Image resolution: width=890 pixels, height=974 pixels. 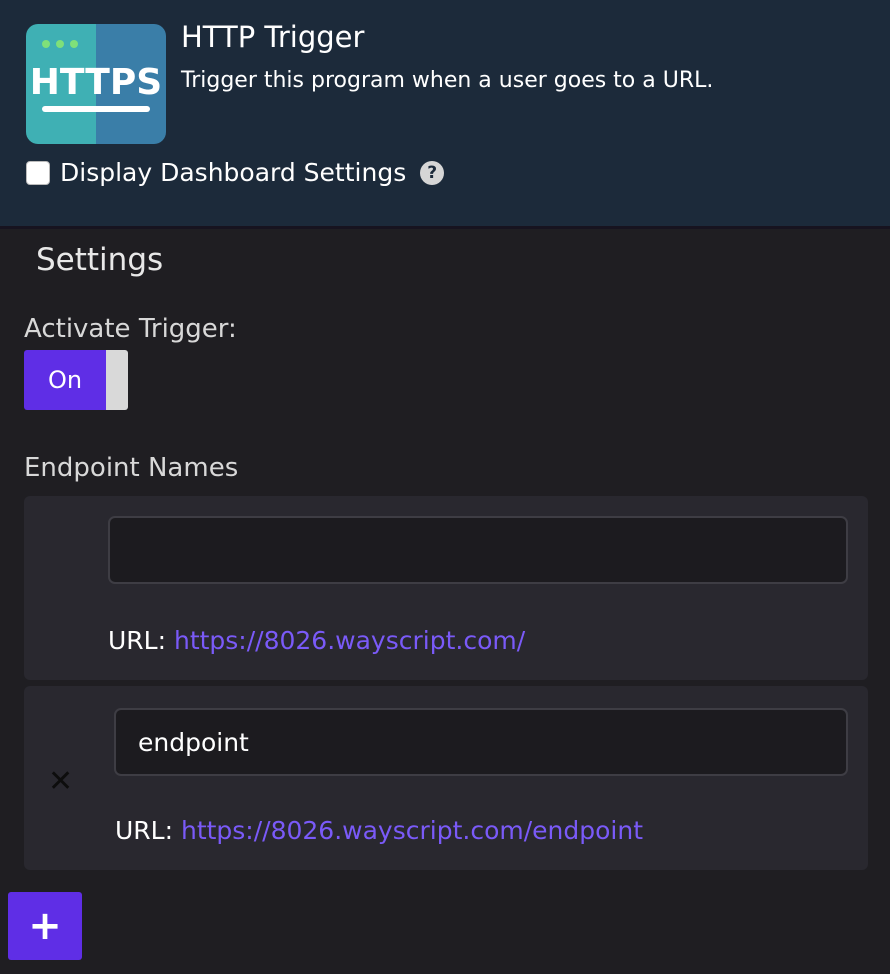 I want to click on add-endpoint-button: +, so click(x=45, y=926).